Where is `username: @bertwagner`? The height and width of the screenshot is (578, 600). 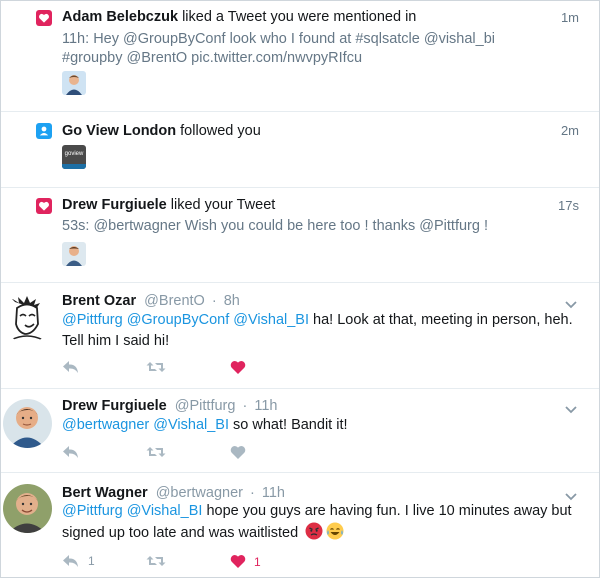 username: @bertwagner is located at coordinates (199, 493).